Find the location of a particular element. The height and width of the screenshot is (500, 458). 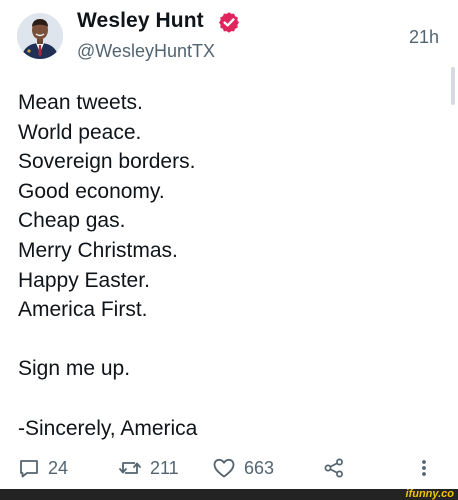

repost-count: 211 is located at coordinates (164, 467).